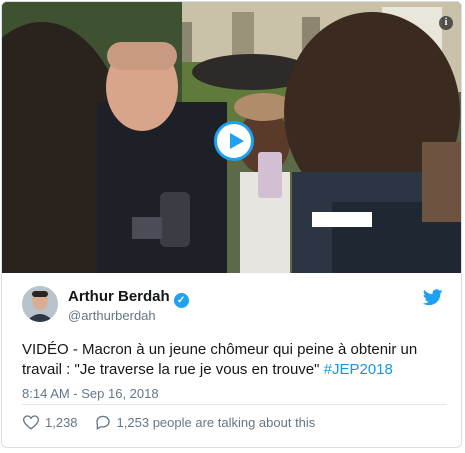 The width and height of the screenshot is (465, 453). Describe the element at coordinates (181, 300) in the screenshot. I see `verified-badge-icon: ✓` at that location.